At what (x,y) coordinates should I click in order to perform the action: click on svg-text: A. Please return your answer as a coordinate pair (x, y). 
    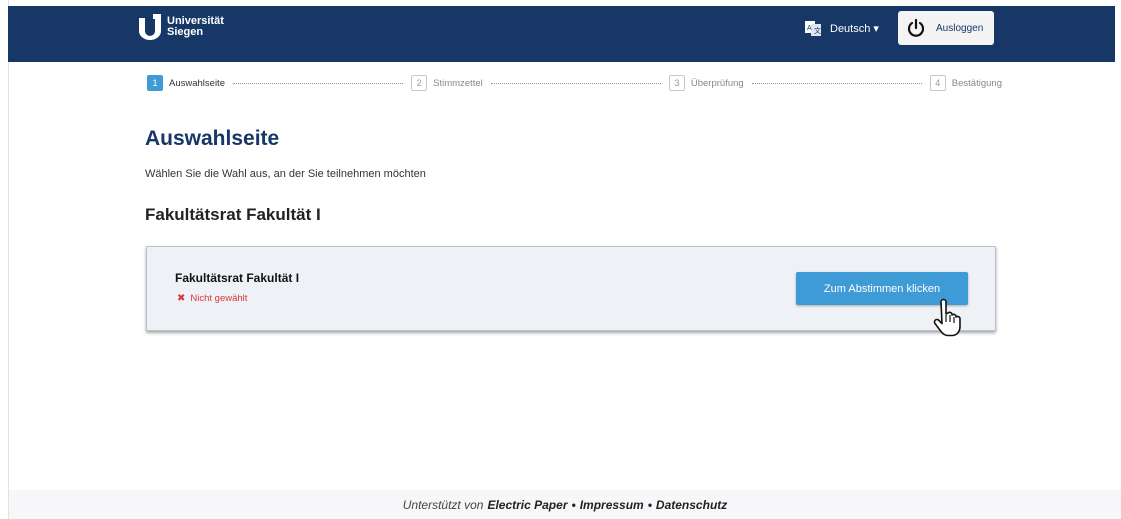
    Looking at the image, I should click on (809, 28).